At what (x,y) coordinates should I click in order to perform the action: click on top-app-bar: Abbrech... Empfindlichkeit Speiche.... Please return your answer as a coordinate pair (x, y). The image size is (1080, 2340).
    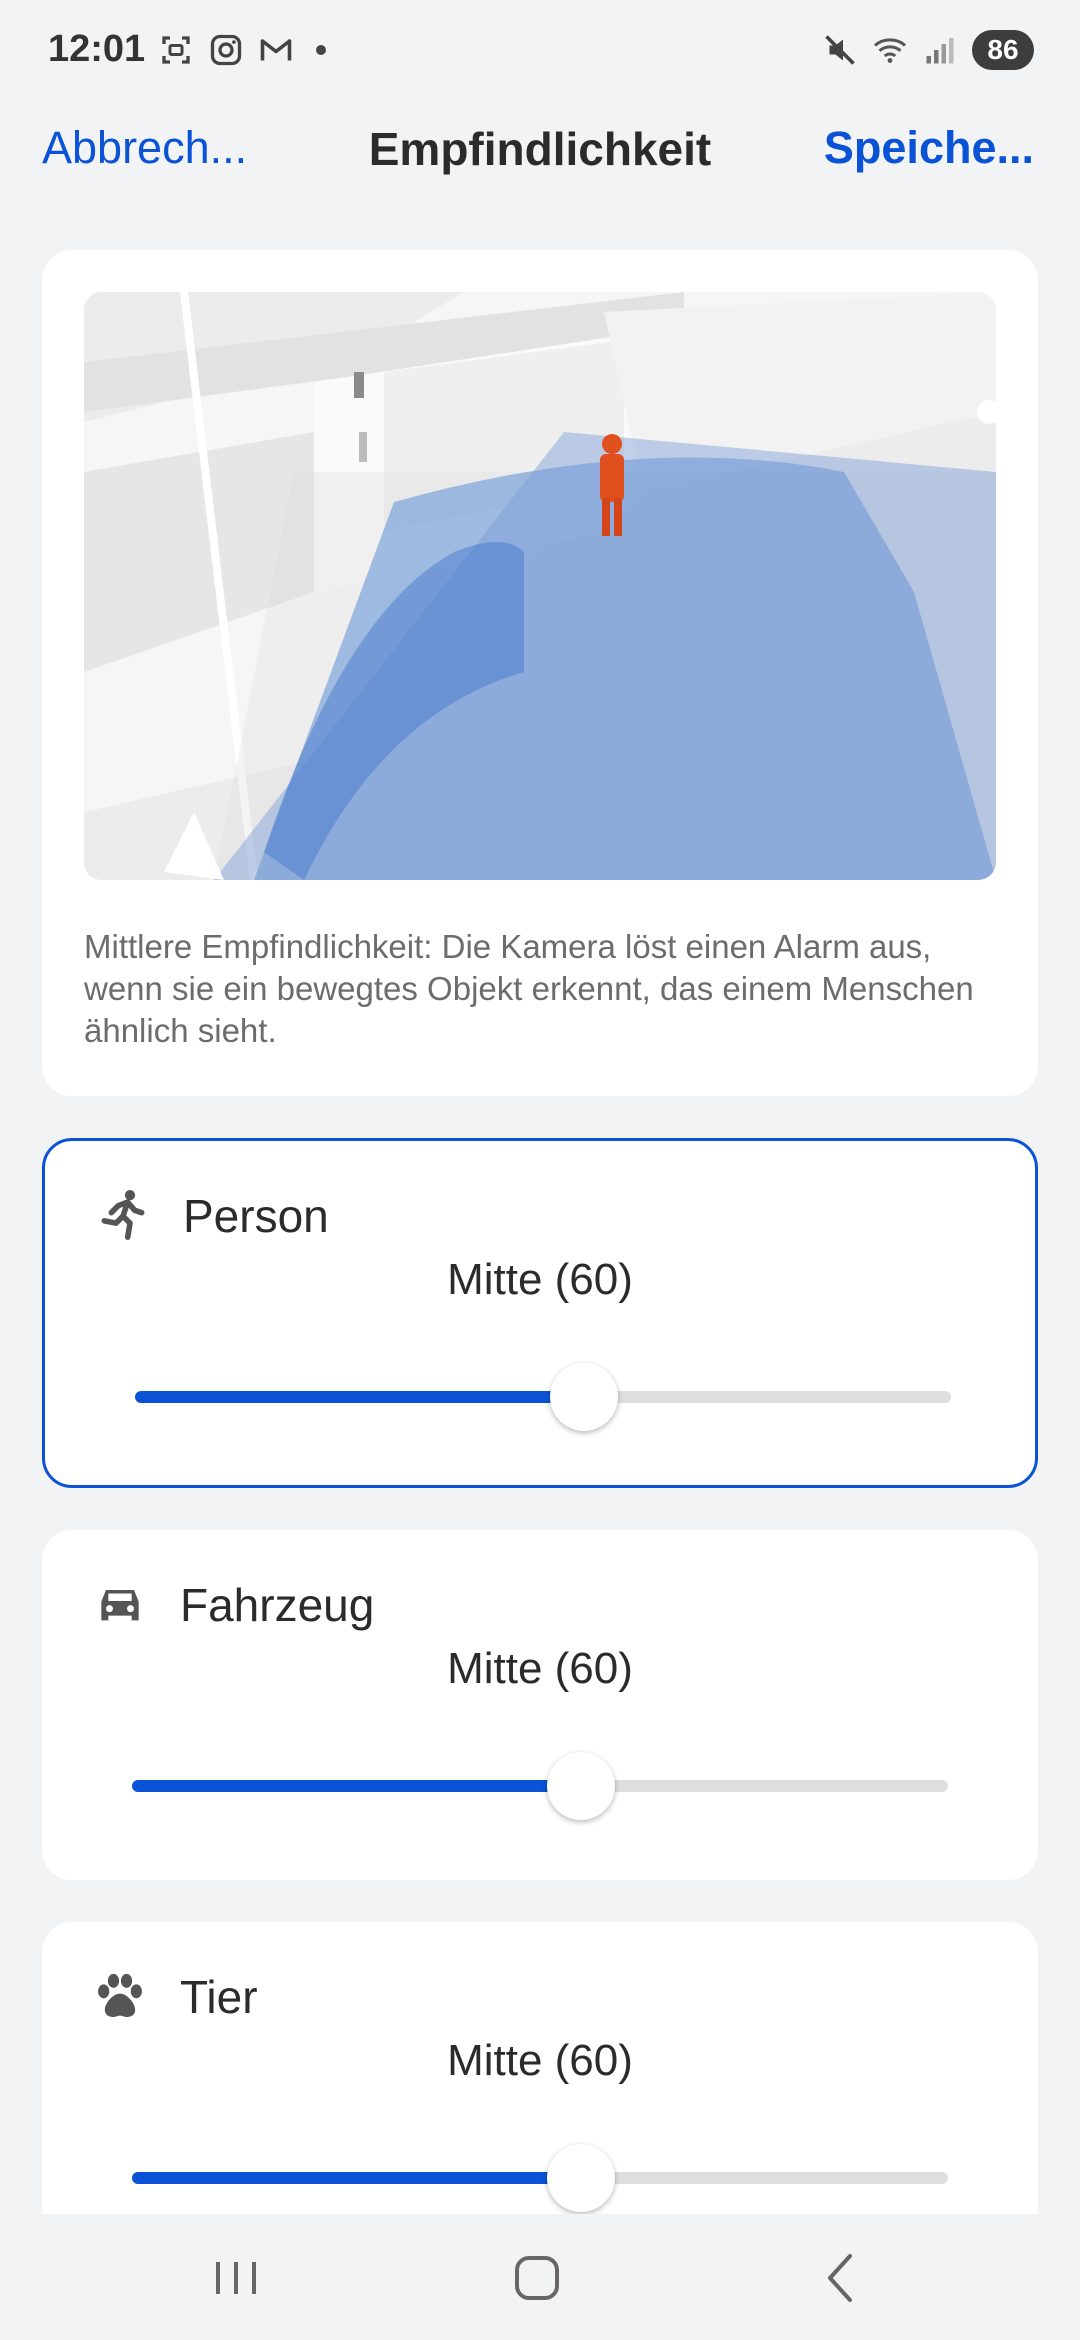
    Looking at the image, I should click on (540, 150).